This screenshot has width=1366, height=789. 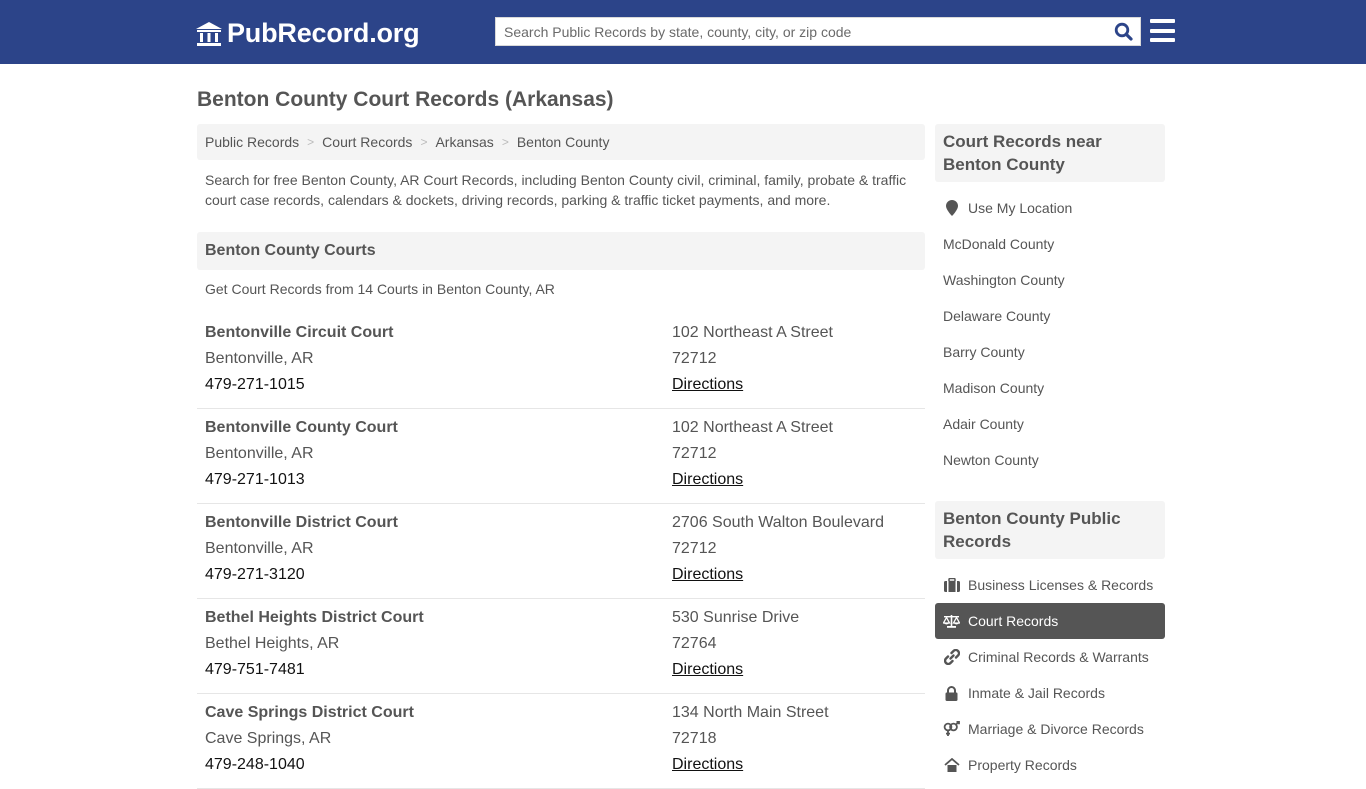 I want to click on court-name: Bethel Heights District Court, so click(x=314, y=617).